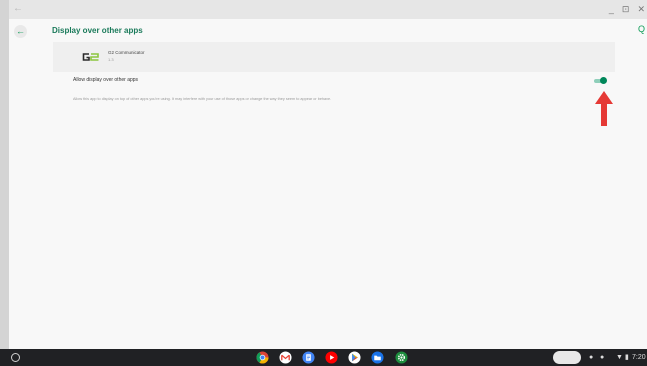 This screenshot has width=647, height=366. What do you see at coordinates (126, 52) in the screenshot?
I see `app-name: G2 Communicator` at bounding box center [126, 52].